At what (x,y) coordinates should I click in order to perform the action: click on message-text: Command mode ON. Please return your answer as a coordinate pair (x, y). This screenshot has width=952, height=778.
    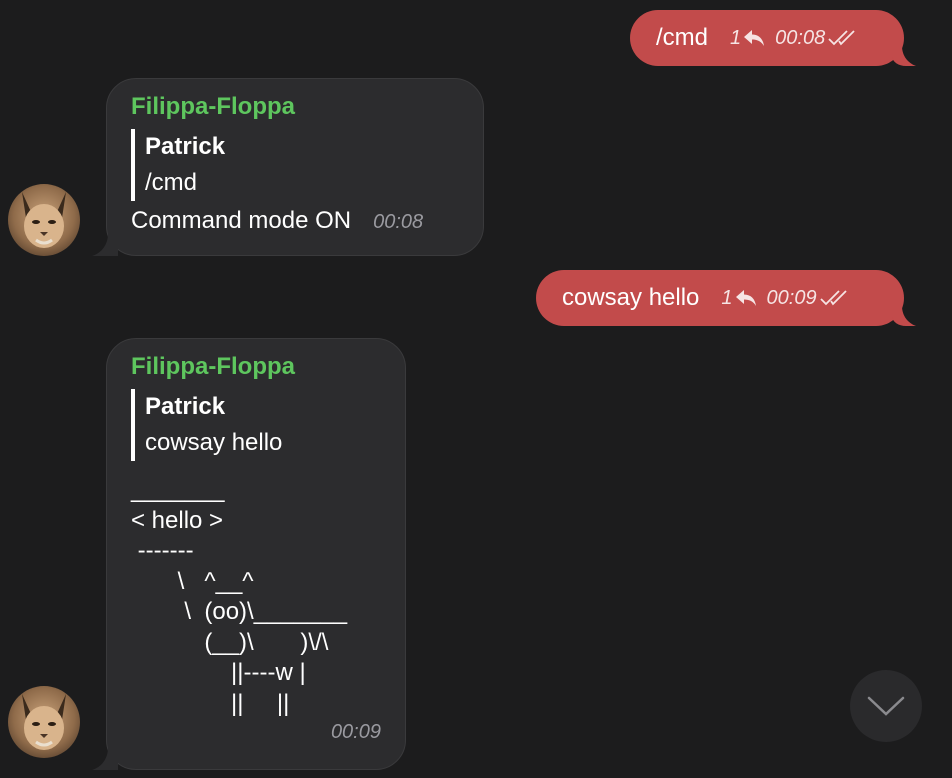
    Looking at the image, I should click on (241, 220).